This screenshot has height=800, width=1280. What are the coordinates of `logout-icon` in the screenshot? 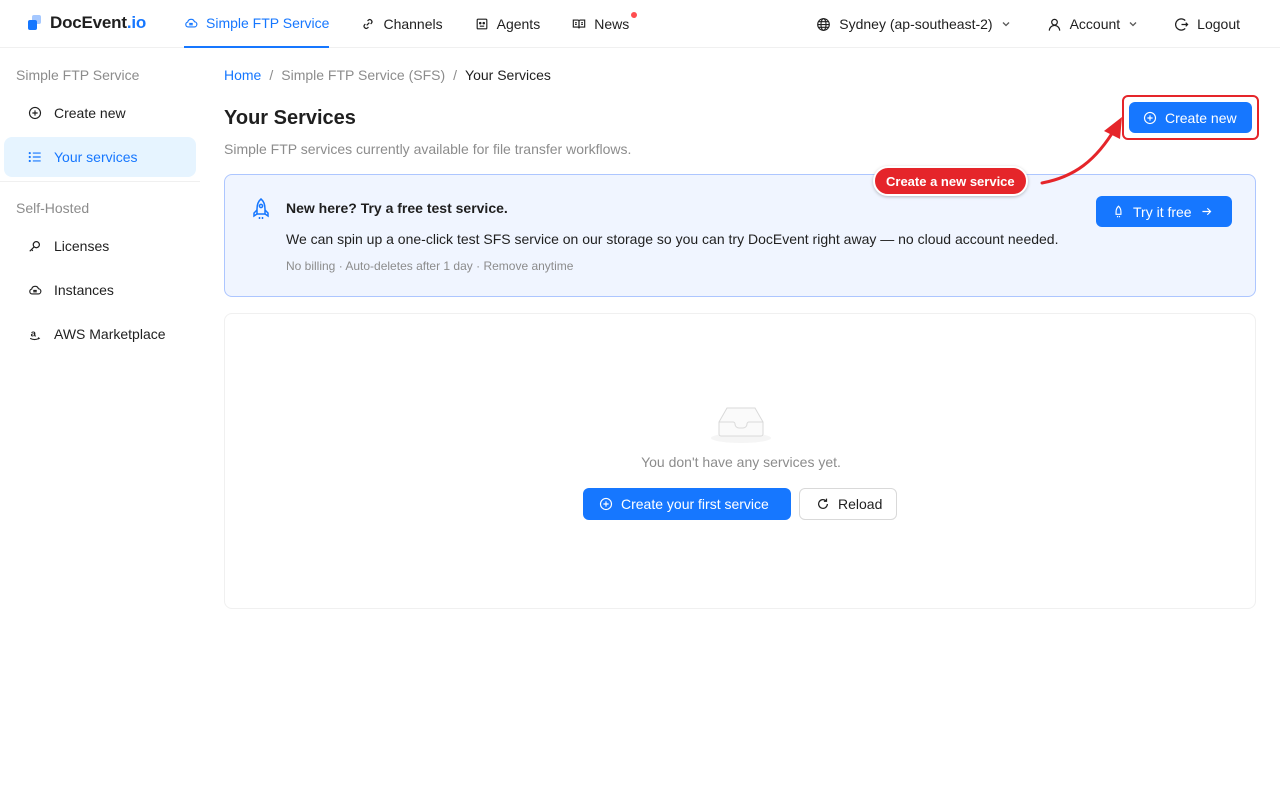 It's located at (1182, 24).